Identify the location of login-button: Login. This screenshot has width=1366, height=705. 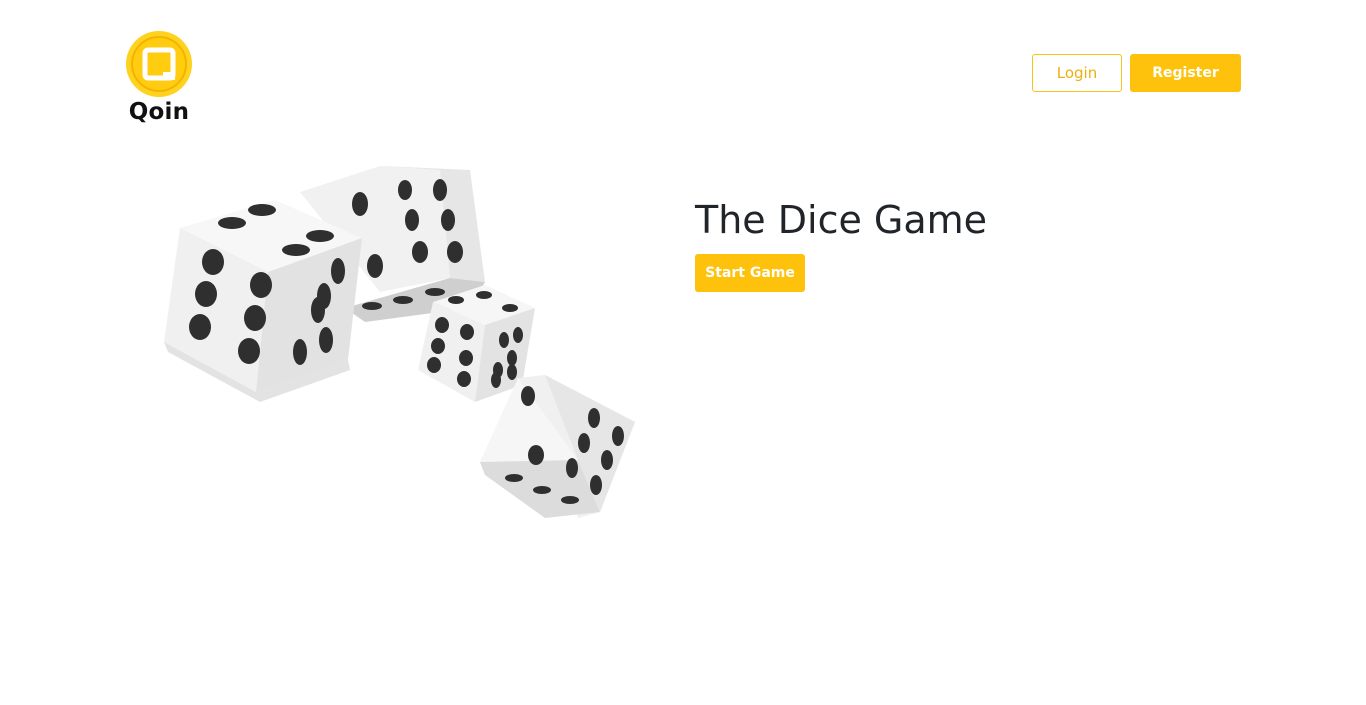
(1077, 73).